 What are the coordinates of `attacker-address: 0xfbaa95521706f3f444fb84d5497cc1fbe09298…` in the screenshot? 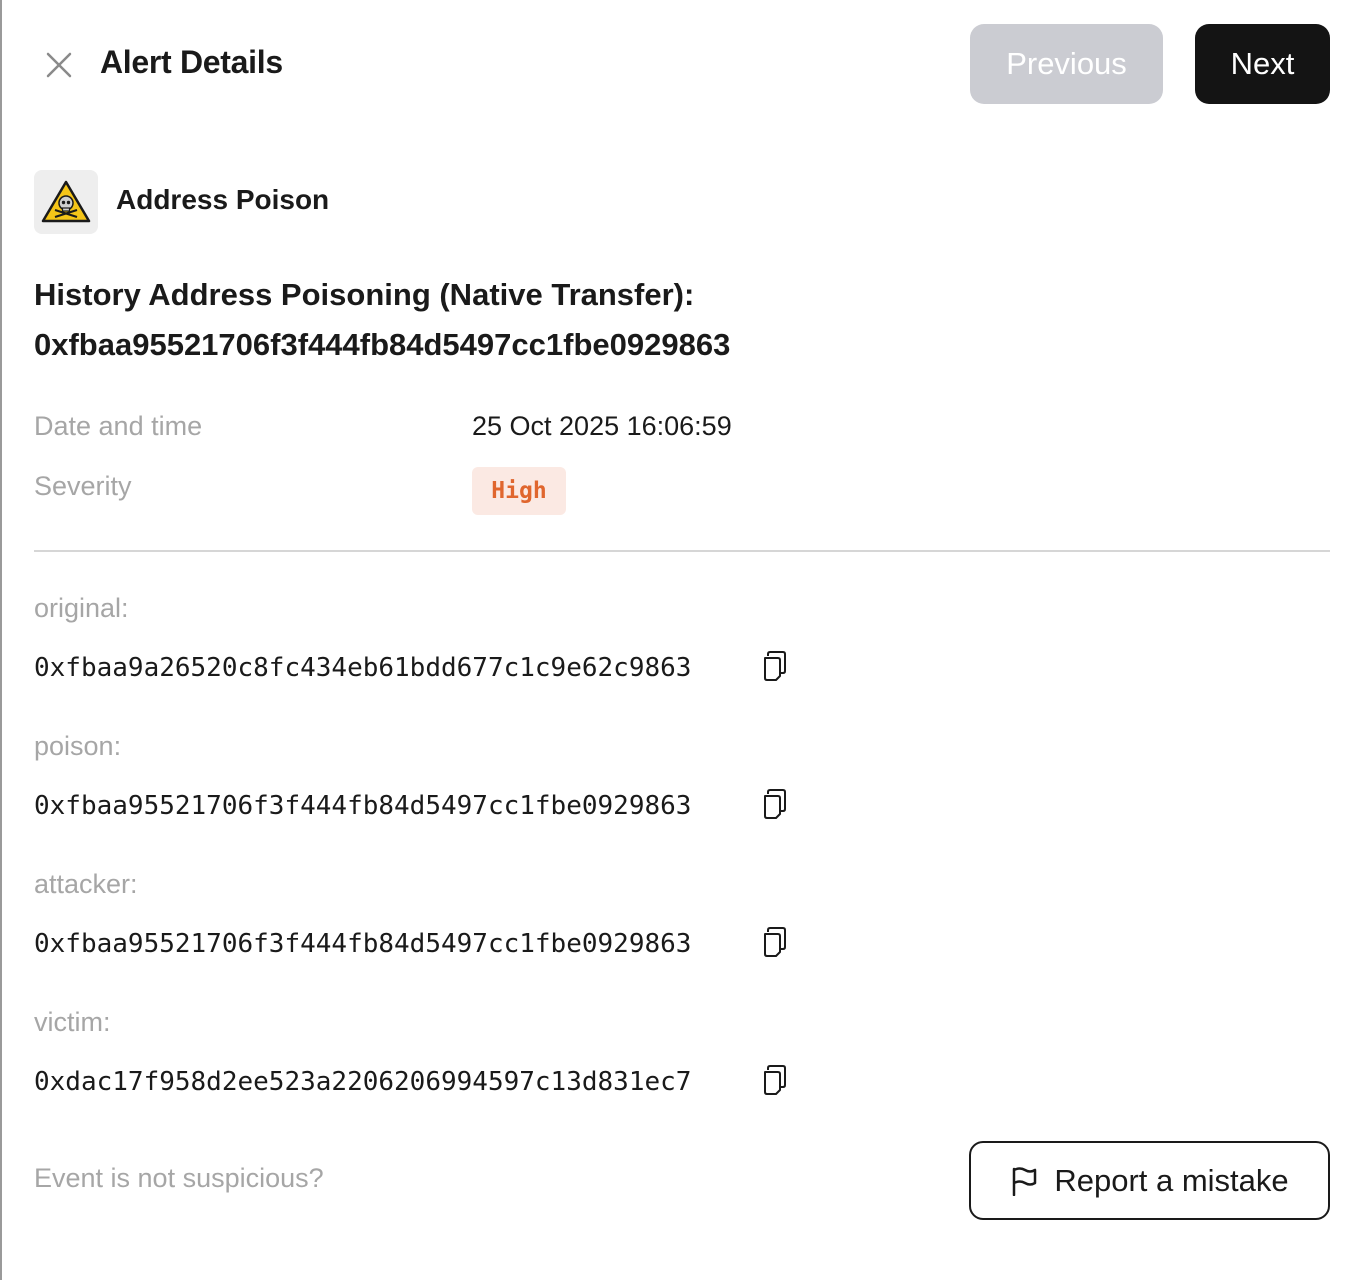 It's located at (363, 944).